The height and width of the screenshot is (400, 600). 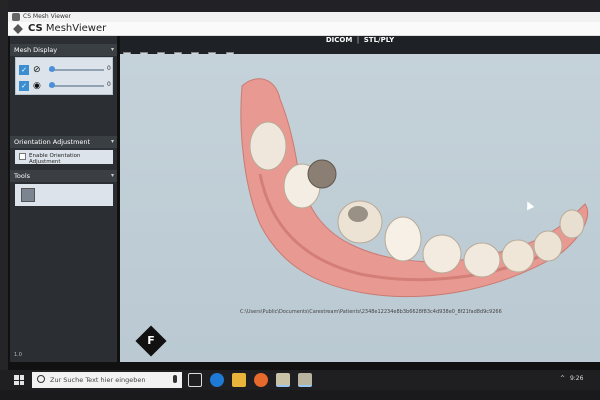 I want to click on orientation-cube-label: F, so click(x=151, y=340).